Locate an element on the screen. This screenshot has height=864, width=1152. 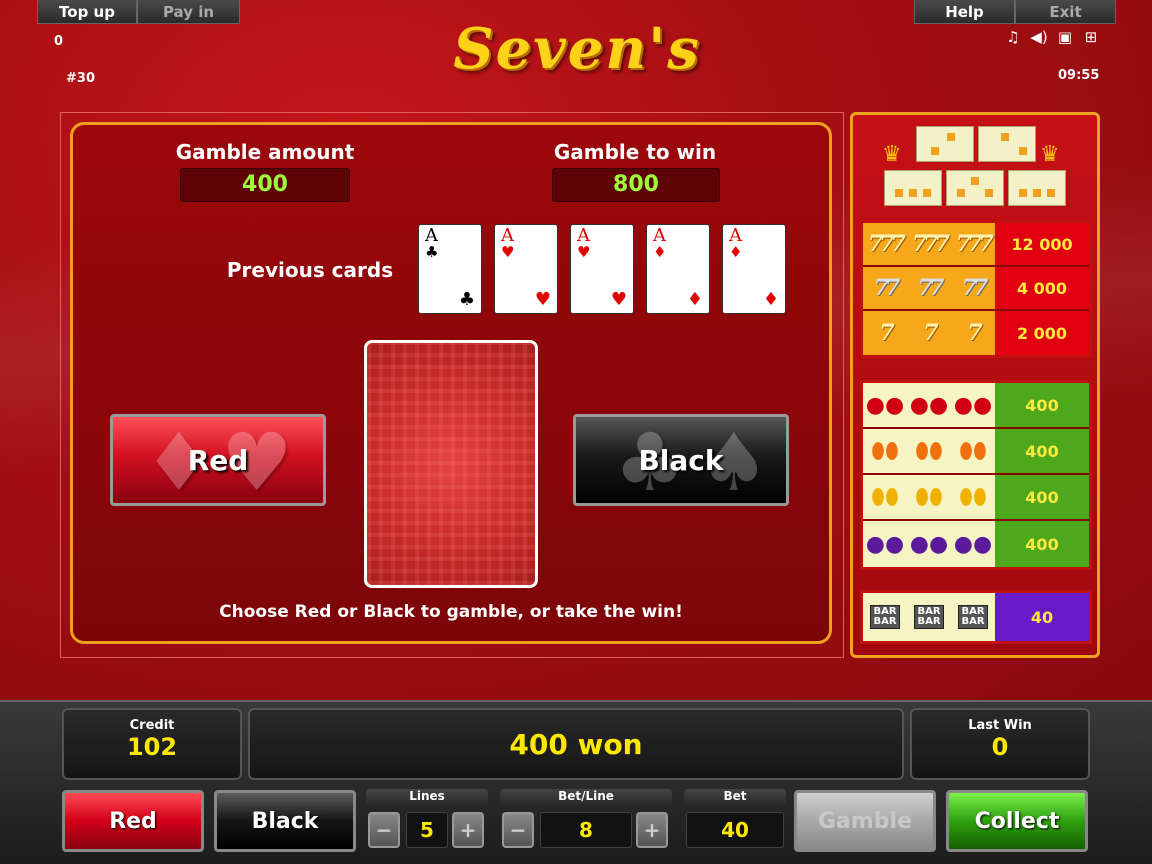
credit-display: Credit 102 is located at coordinates (152, 744).